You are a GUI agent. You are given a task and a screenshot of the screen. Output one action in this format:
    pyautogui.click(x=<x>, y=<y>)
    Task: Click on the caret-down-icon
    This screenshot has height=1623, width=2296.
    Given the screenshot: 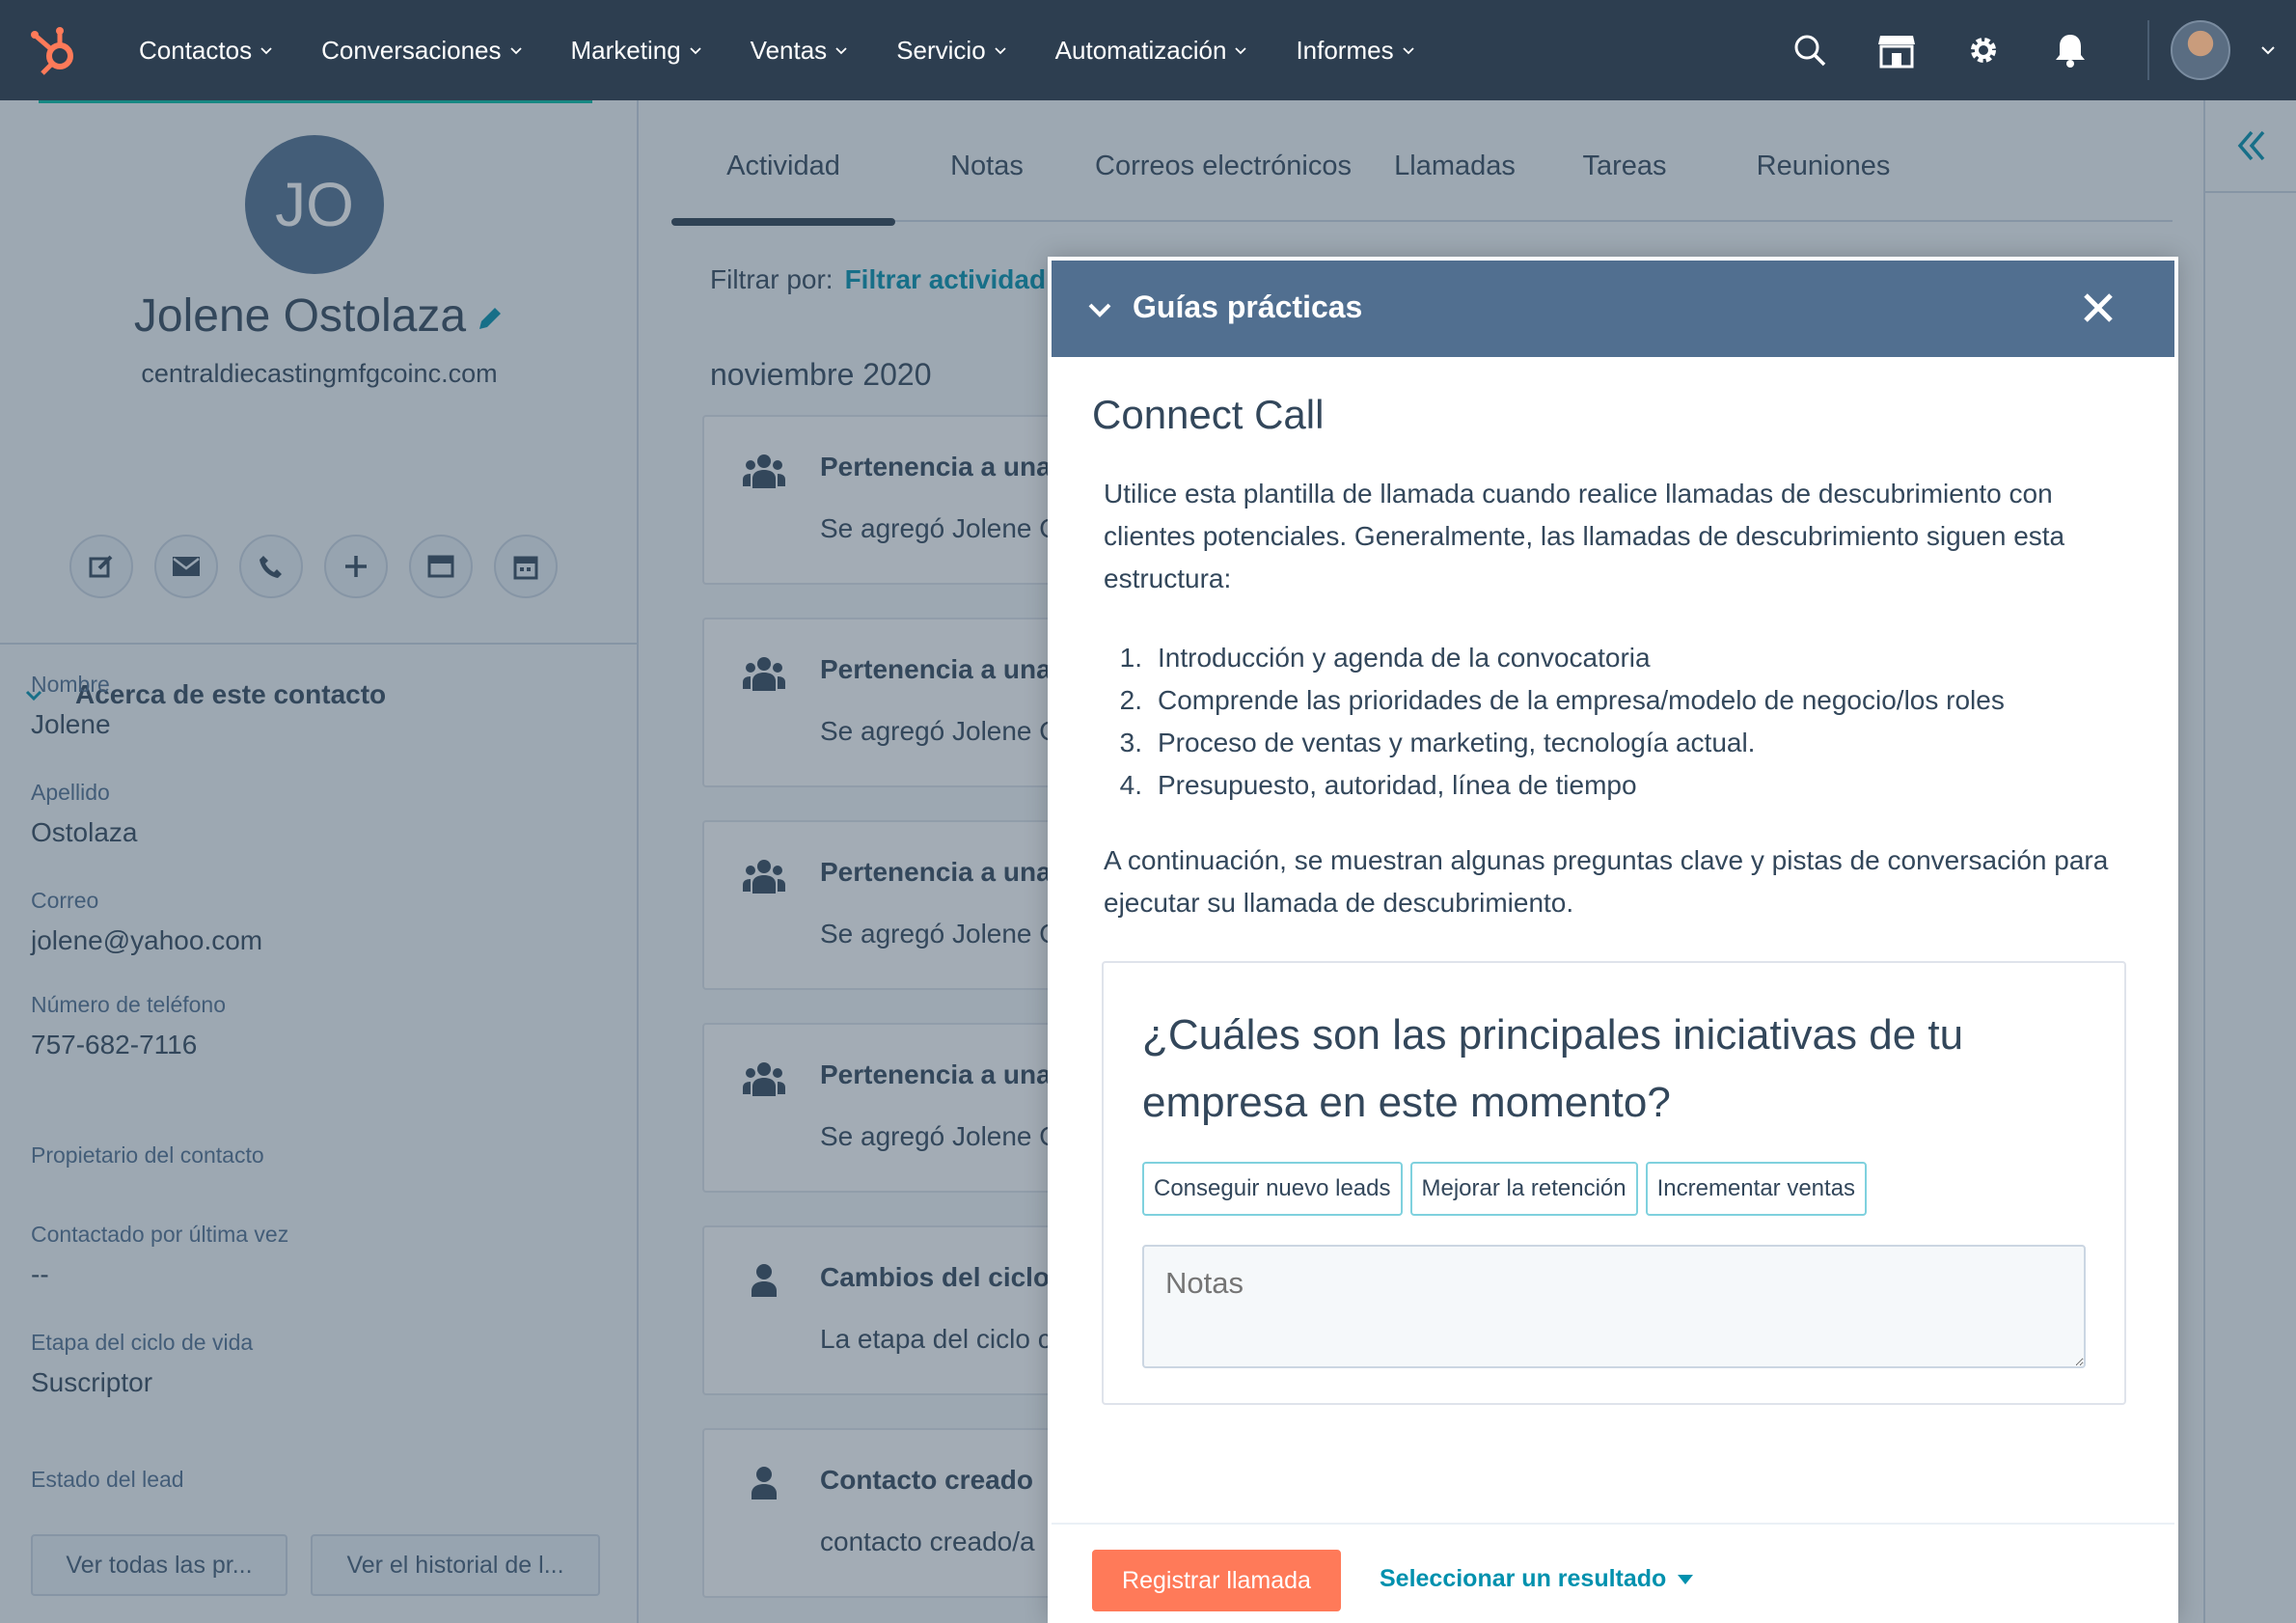 What is the action you would take?
    pyautogui.click(x=1686, y=1579)
    